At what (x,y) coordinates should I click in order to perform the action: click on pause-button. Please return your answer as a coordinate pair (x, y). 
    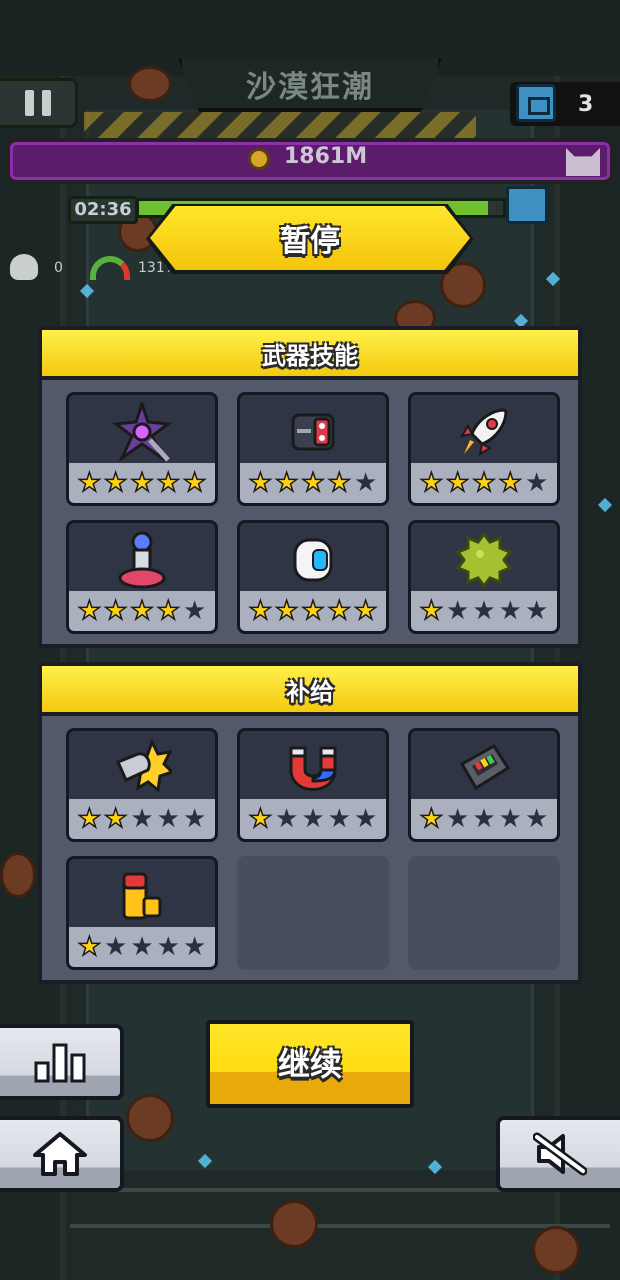
    Looking at the image, I should click on (39, 103).